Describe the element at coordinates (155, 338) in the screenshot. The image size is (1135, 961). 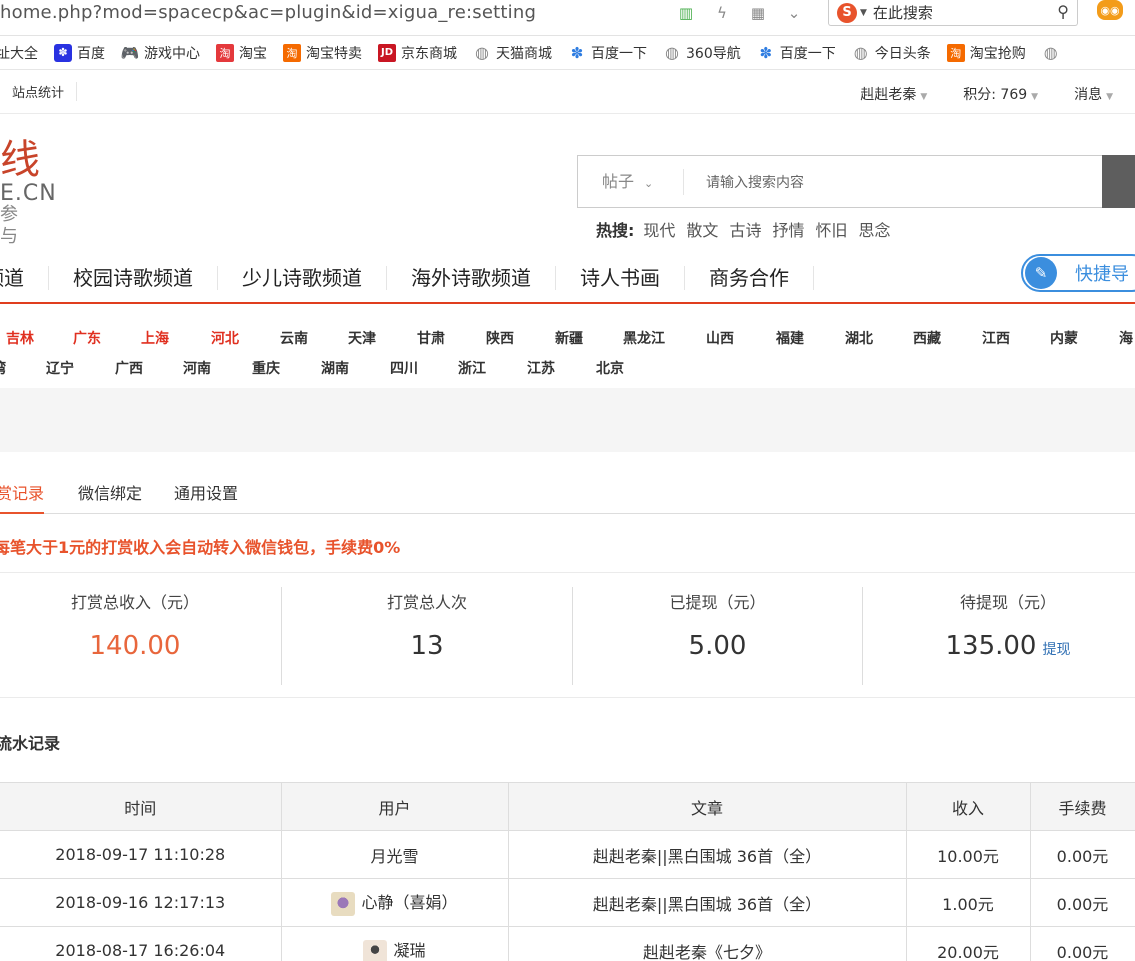
I see `province-link: 上海` at that location.